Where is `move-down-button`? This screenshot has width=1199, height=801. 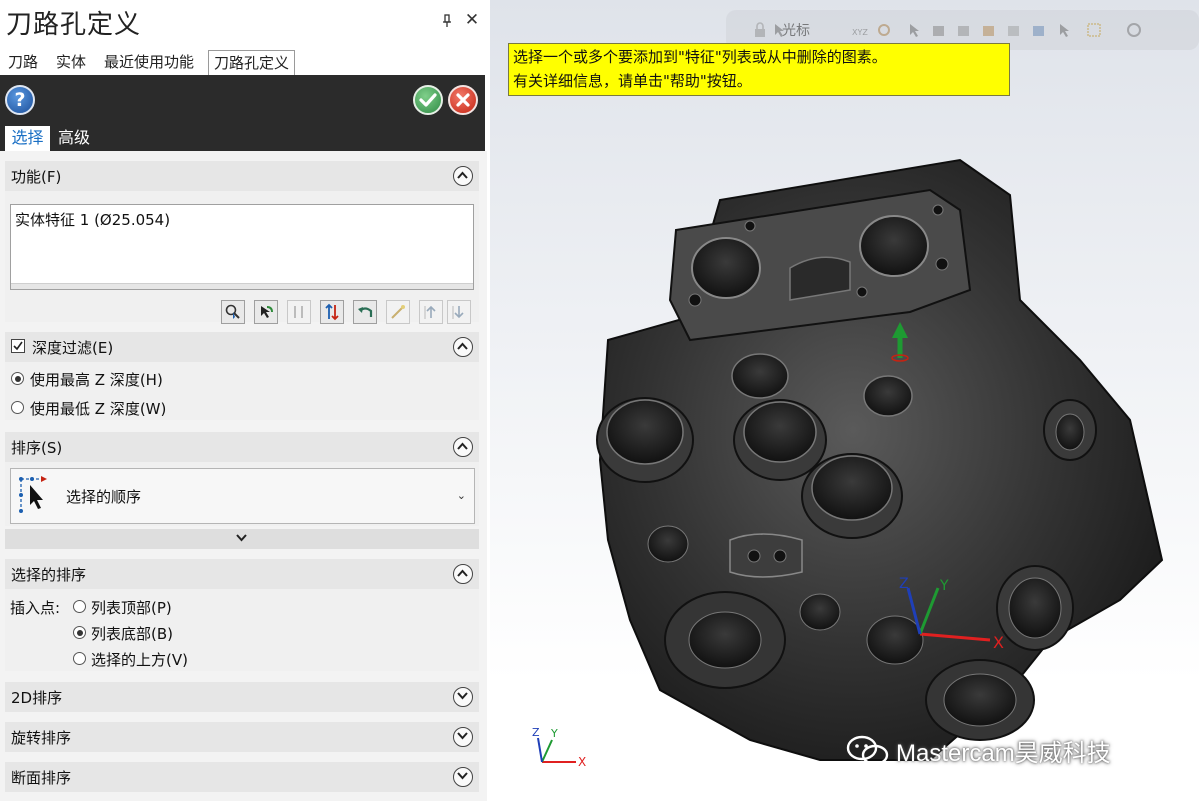 move-down-button is located at coordinates (459, 312).